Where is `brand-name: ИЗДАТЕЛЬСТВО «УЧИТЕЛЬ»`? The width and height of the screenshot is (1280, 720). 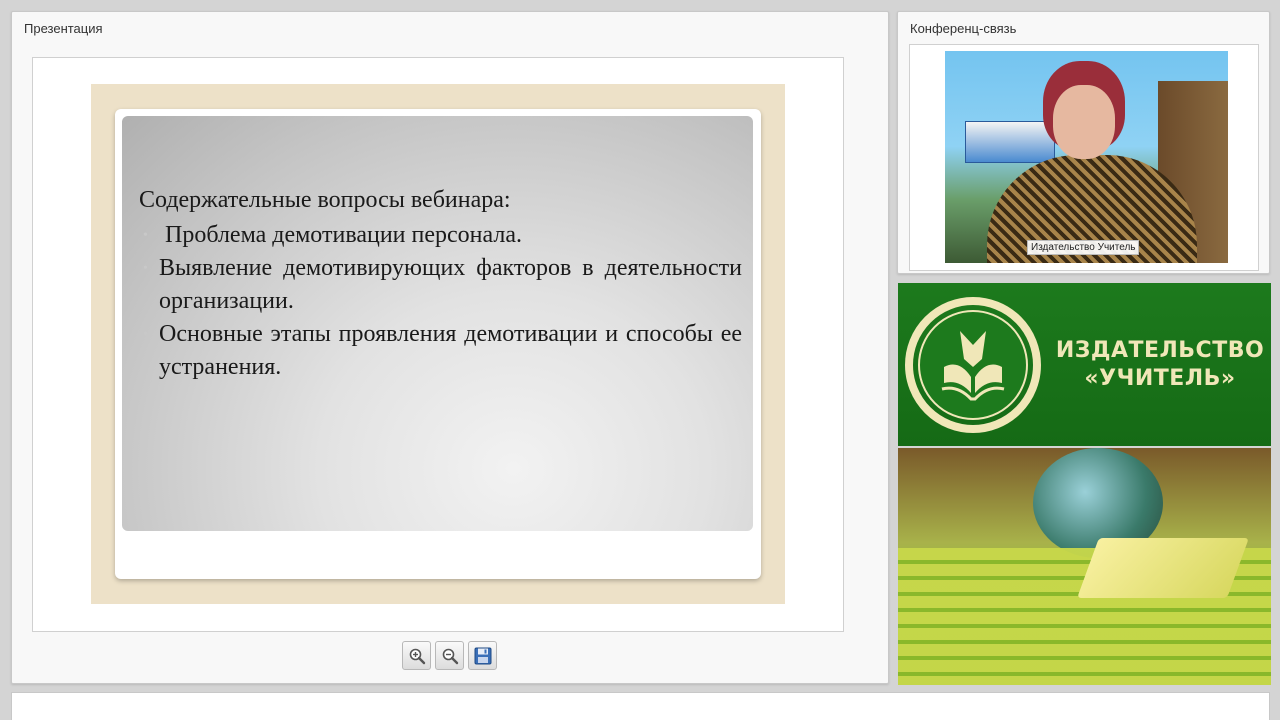 brand-name: ИЗДАТЕЛЬСТВО «УЧИТЕЛЬ» is located at coordinates (1160, 365).